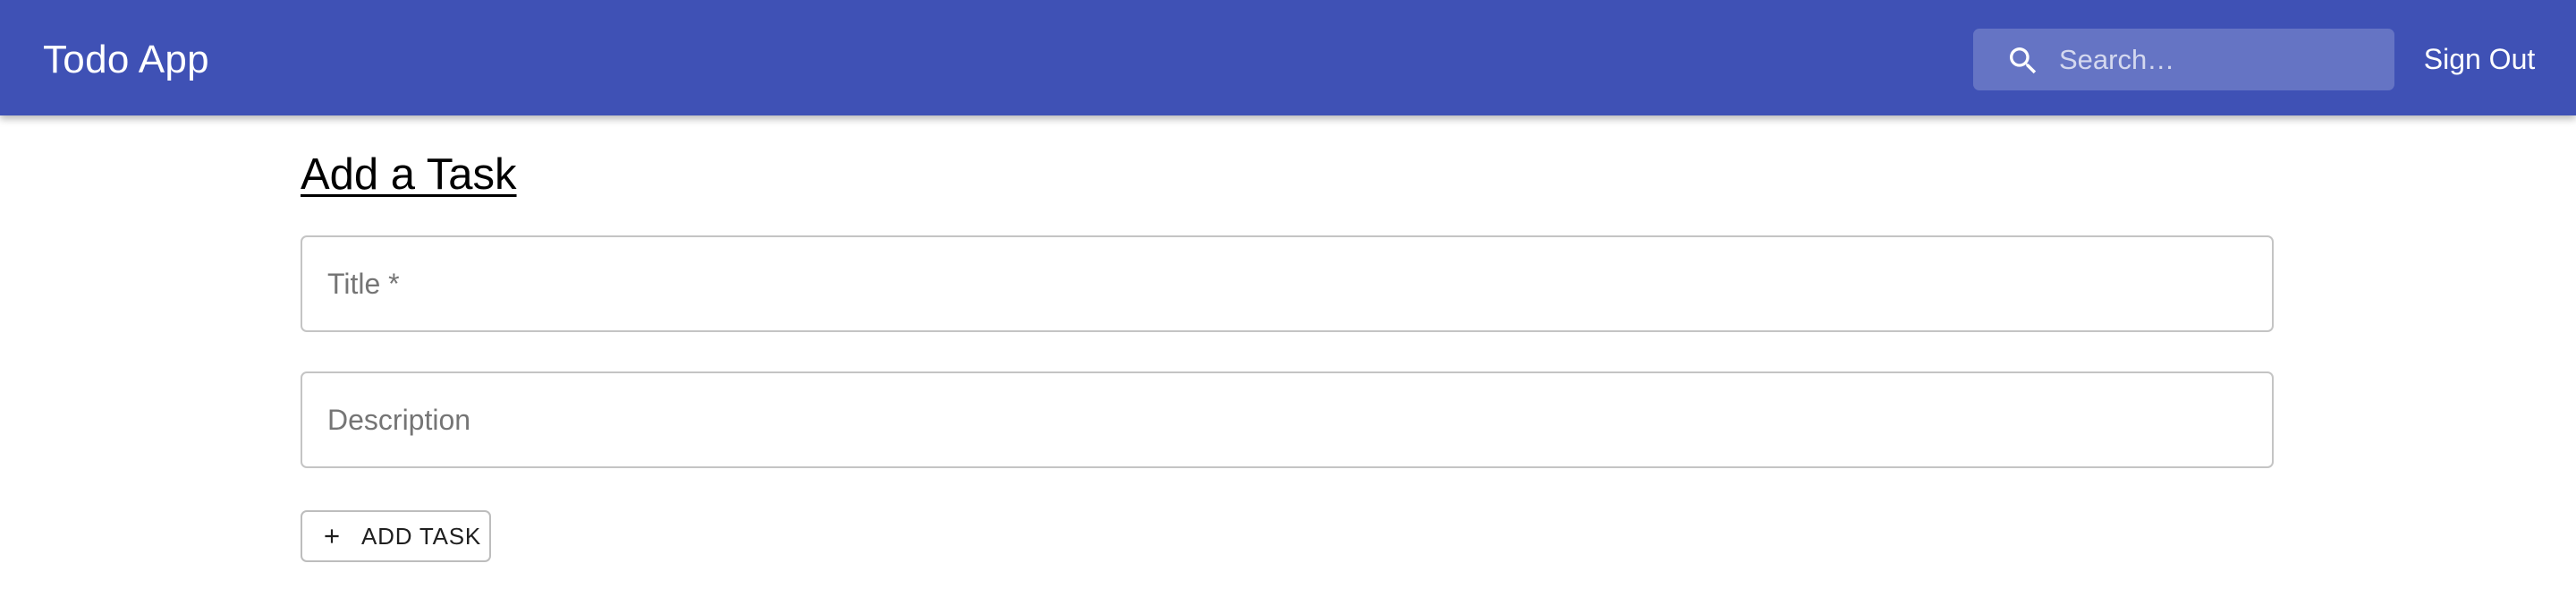 The width and height of the screenshot is (2576, 589). I want to click on app-title: Todo App, so click(126, 60).